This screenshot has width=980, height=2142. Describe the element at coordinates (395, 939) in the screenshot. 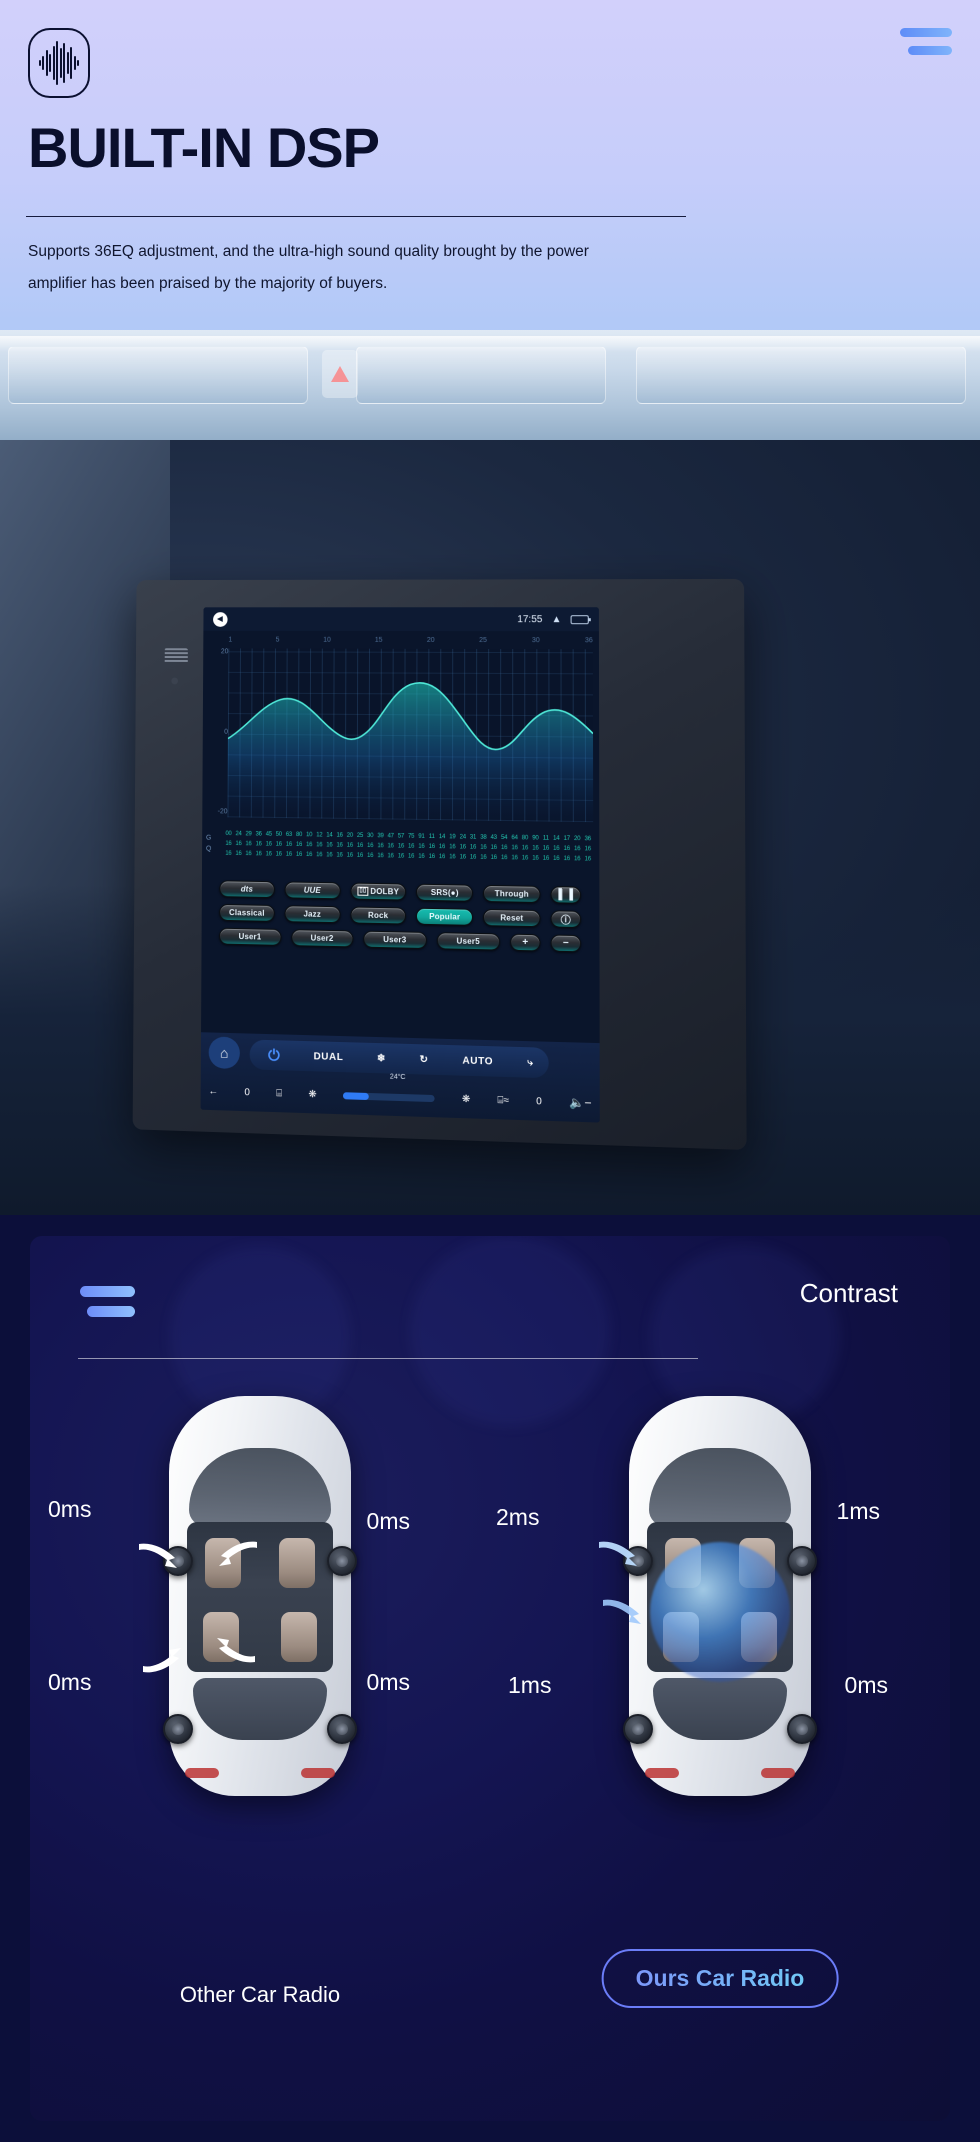

I see `preset-user3-button: User3` at that location.